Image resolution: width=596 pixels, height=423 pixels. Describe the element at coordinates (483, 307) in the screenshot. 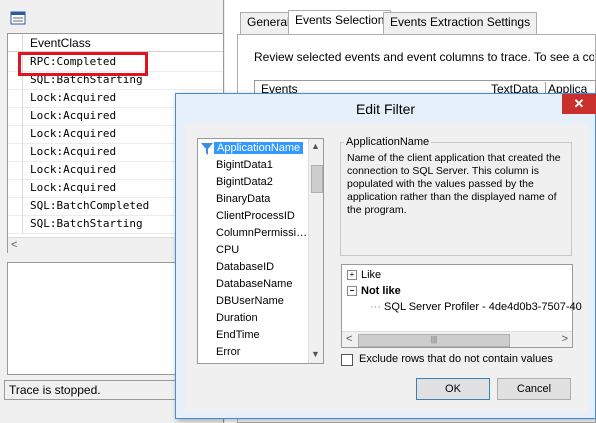

I see `not-like-value: SQL Server Profiler - 4de4d0b3-7507-40` at that location.